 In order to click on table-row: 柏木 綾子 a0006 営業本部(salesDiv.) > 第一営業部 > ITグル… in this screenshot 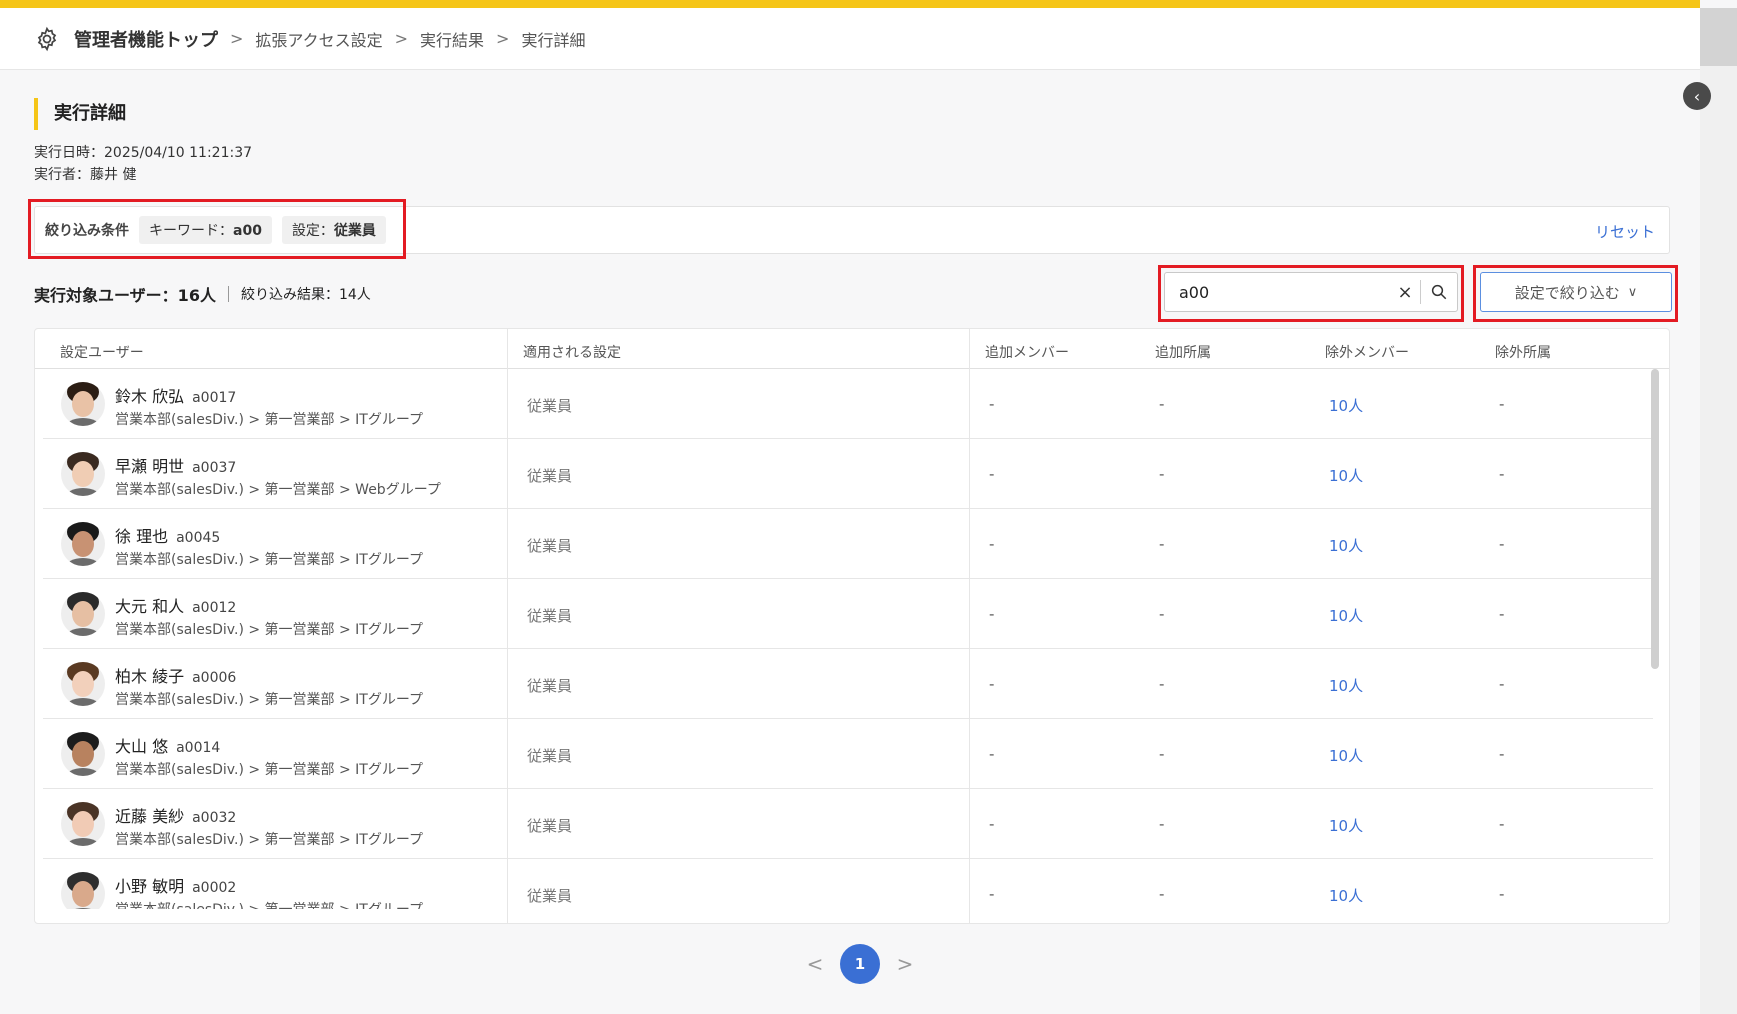, I will do `click(848, 684)`.